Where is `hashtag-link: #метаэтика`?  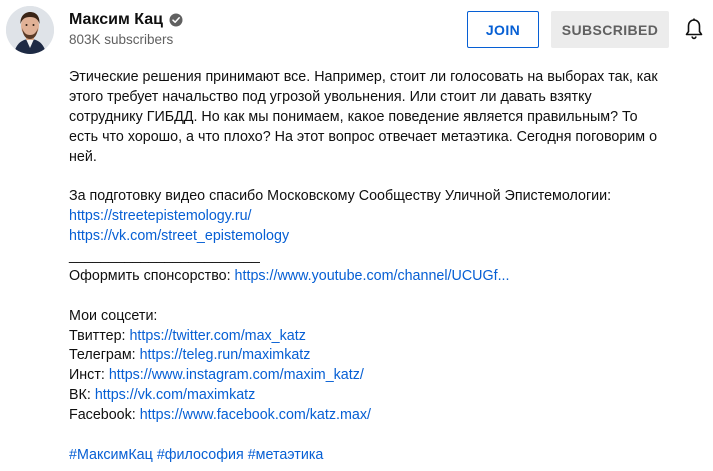 hashtag-link: #метаэтика is located at coordinates (286, 455).